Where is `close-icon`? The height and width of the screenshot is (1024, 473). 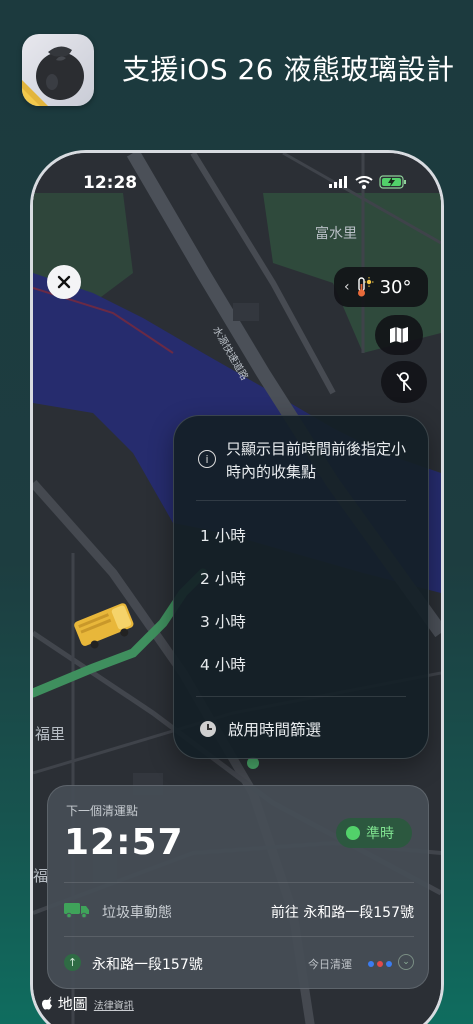
close-icon is located at coordinates (64, 282).